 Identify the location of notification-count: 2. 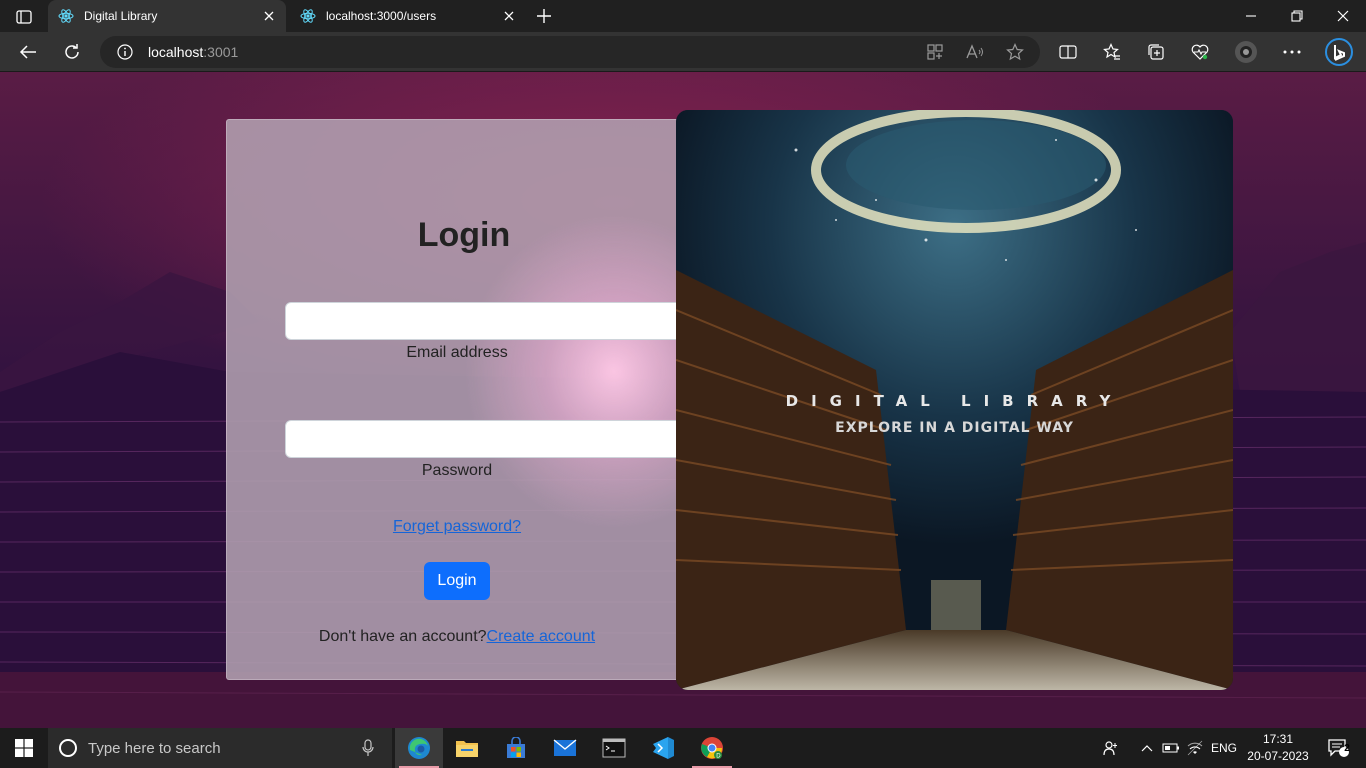
(1347, 748).